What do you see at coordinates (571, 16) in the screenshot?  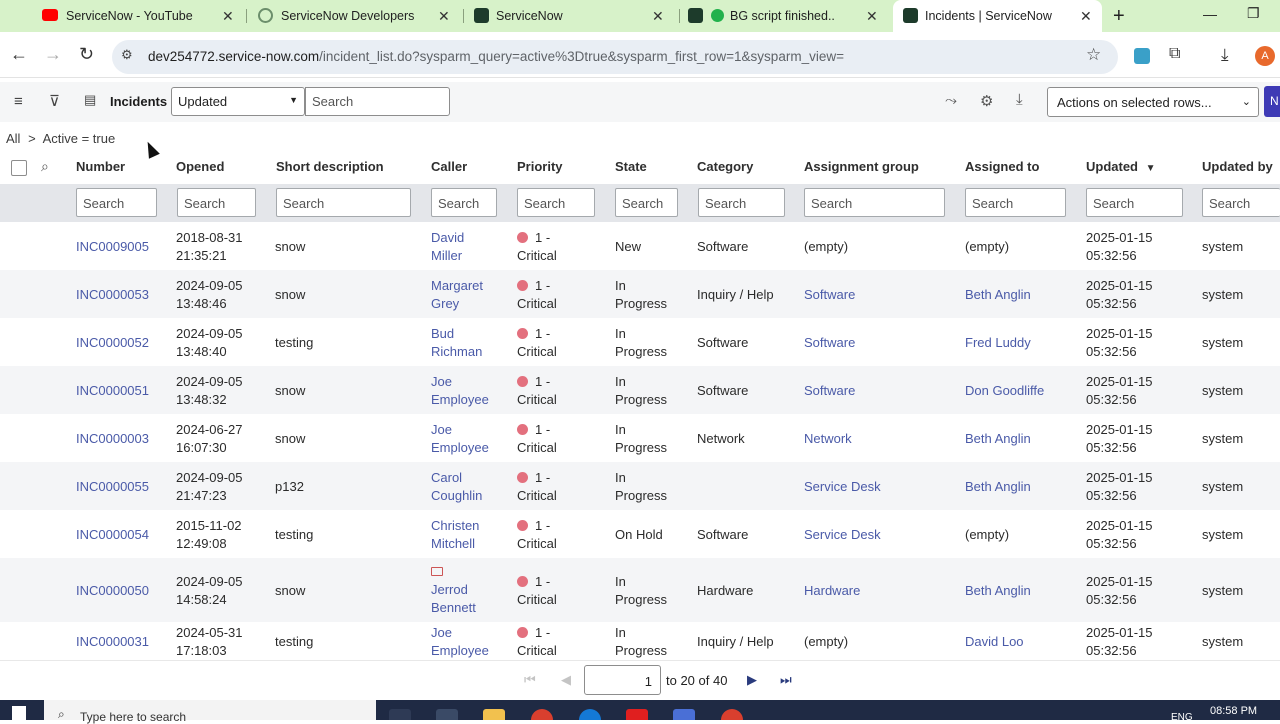 I see `browser-tab-servicenow: ServiceNow ✕` at bounding box center [571, 16].